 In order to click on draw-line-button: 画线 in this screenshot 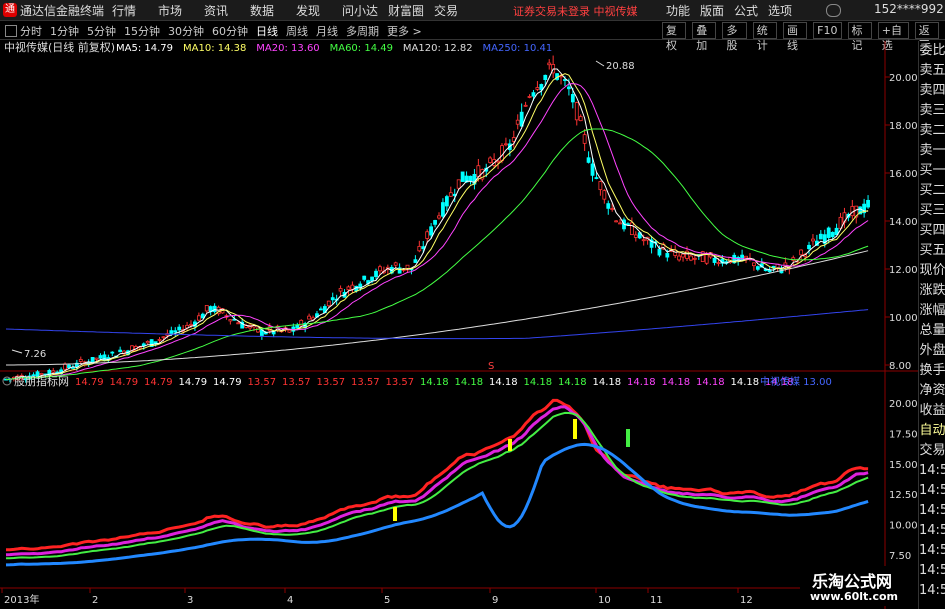, I will do `click(795, 37)`.